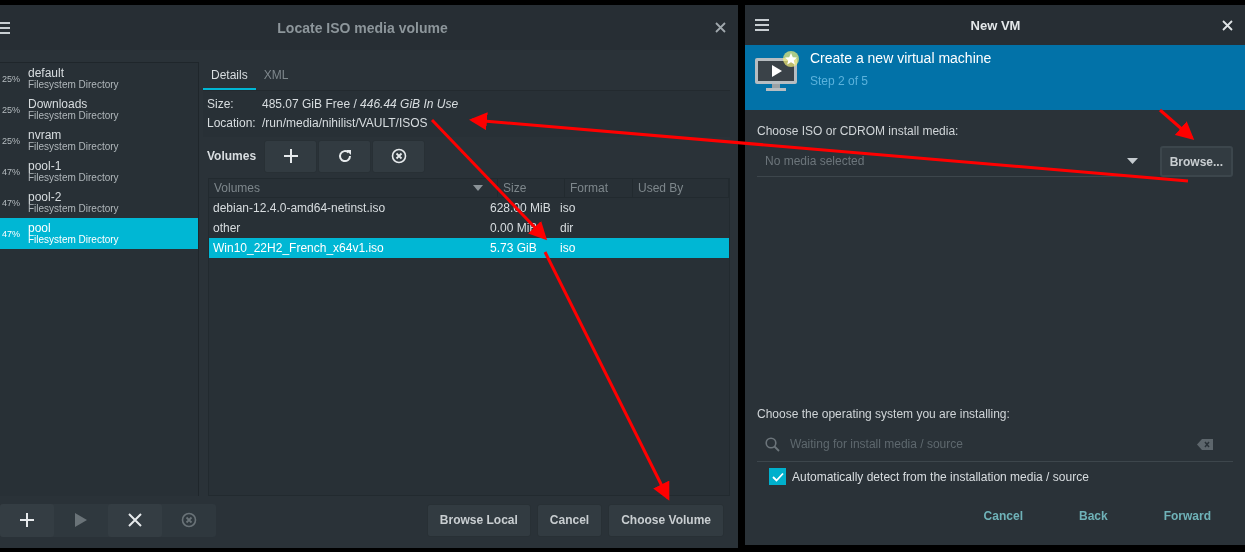 The height and width of the screenshot is (552, 1245). I want to click on location-label: Location:, so click(232, 123).